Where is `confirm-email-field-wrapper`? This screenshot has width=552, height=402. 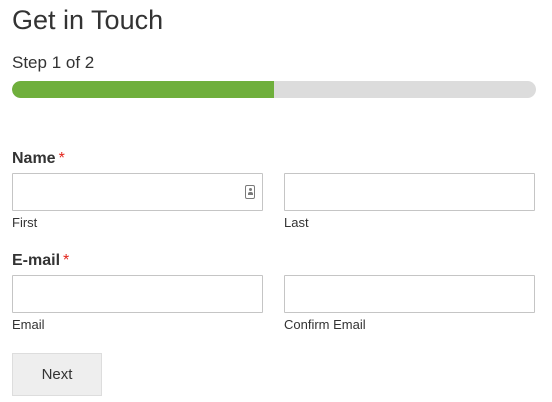 confirm-email-field-wrapper is located at coordinates (409, 294).